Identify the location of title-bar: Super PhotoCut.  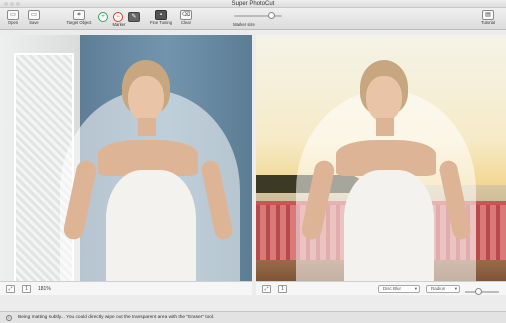
(253, 4).